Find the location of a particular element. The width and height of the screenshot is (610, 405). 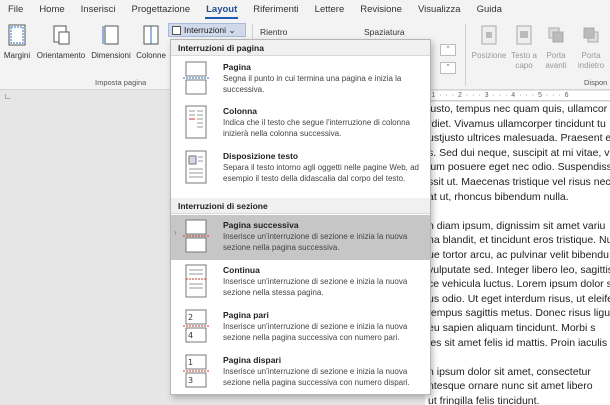

menu-item-title: Pagina dispari is located at coordinates (252, 360).